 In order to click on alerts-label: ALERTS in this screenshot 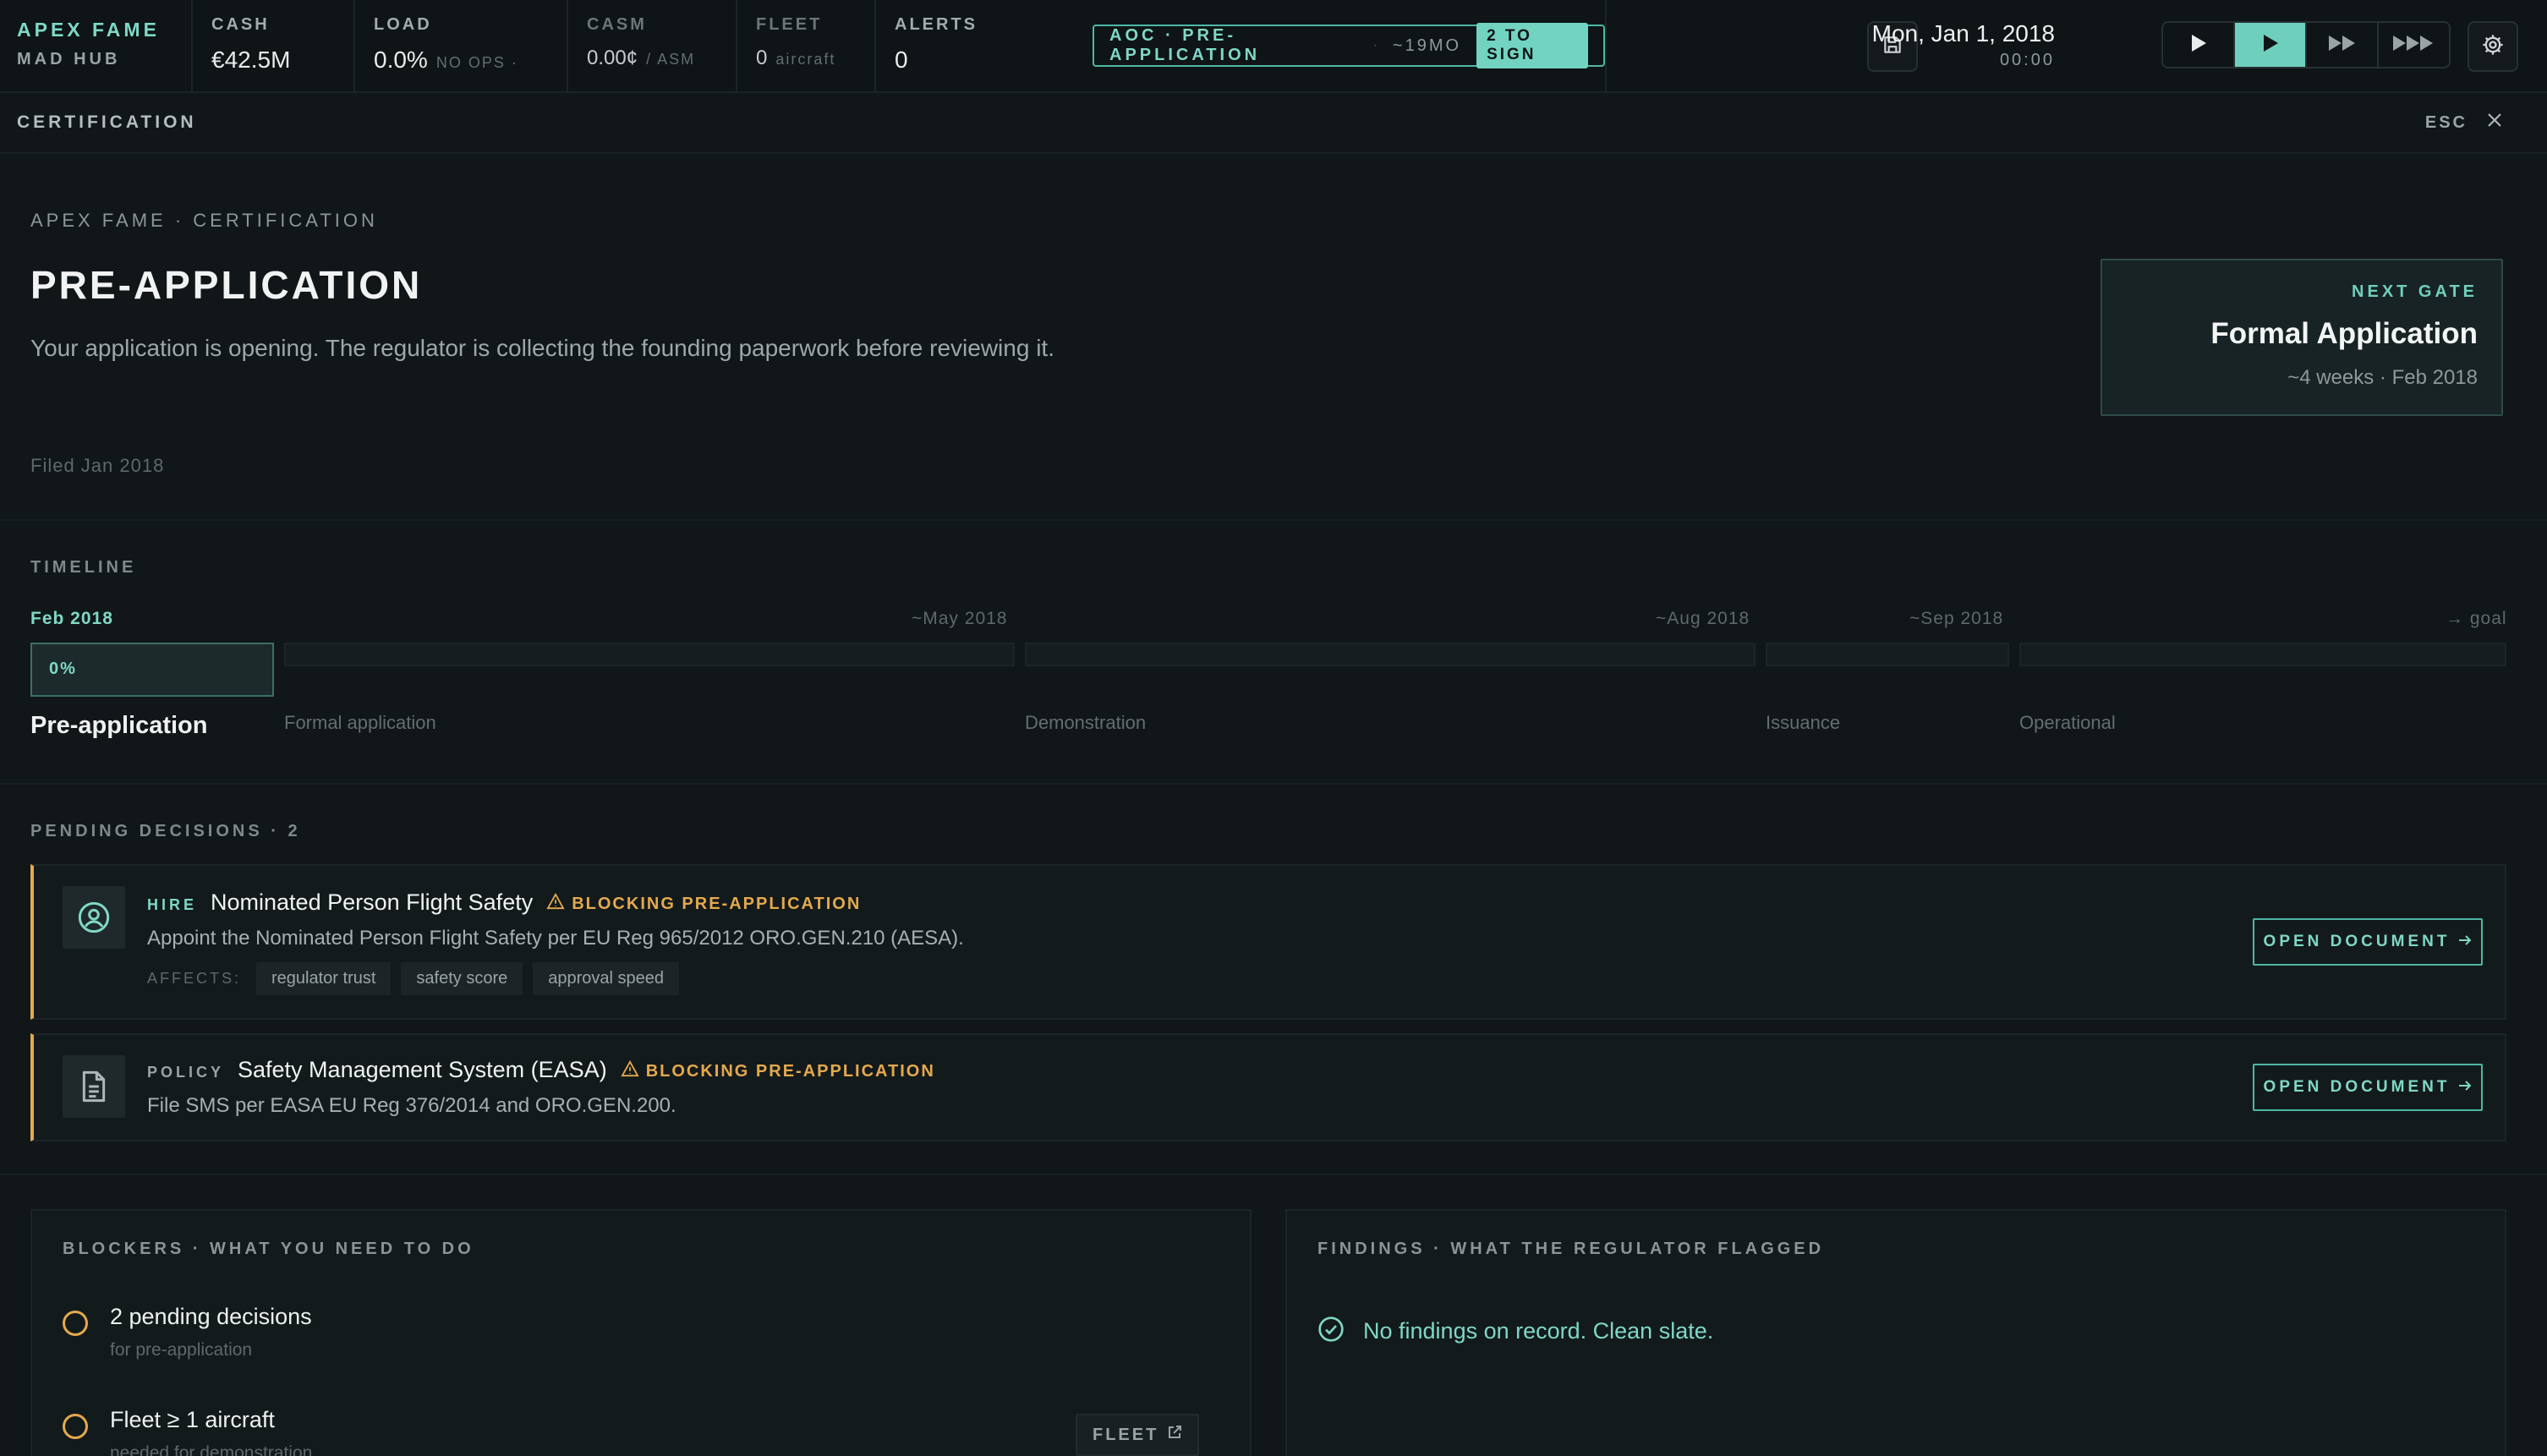, I will do `click(936, 25)`.